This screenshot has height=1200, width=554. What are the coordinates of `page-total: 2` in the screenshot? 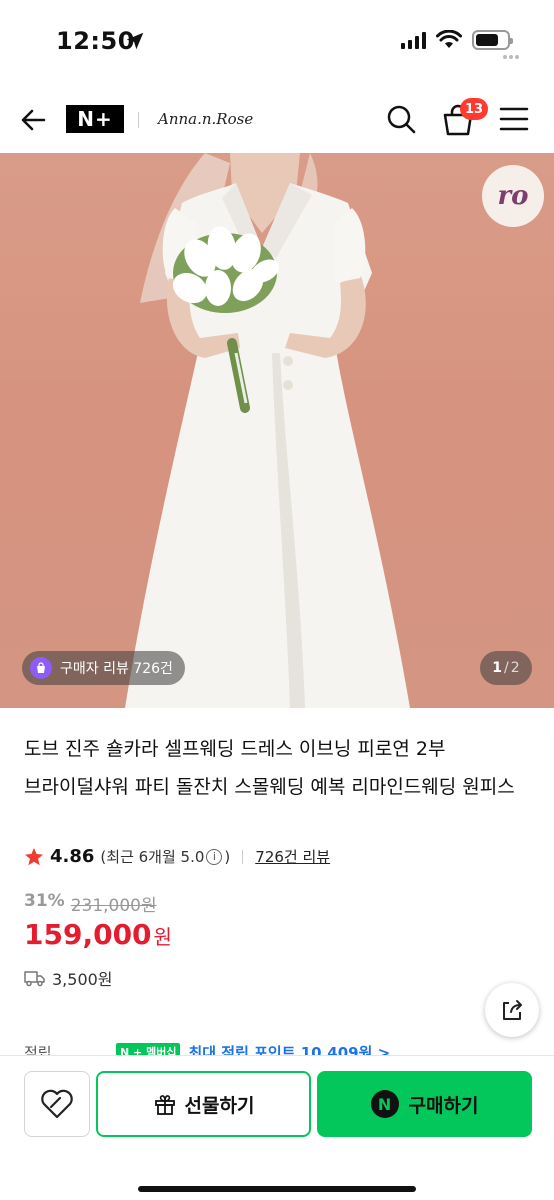 It's located at (515, 668).